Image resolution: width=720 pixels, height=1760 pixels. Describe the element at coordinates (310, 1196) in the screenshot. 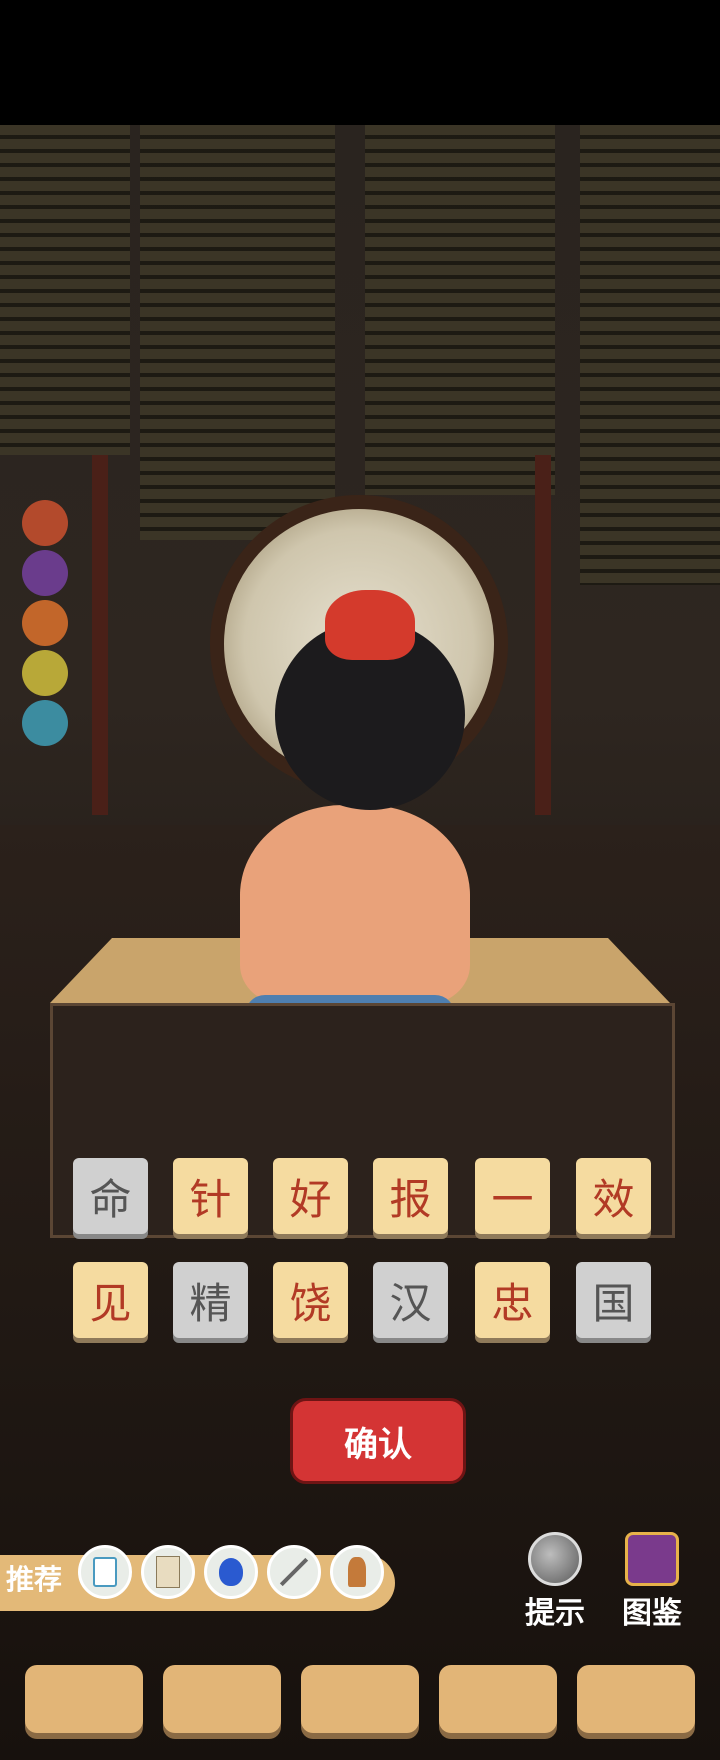

I see `char-tile: 好` at that location.